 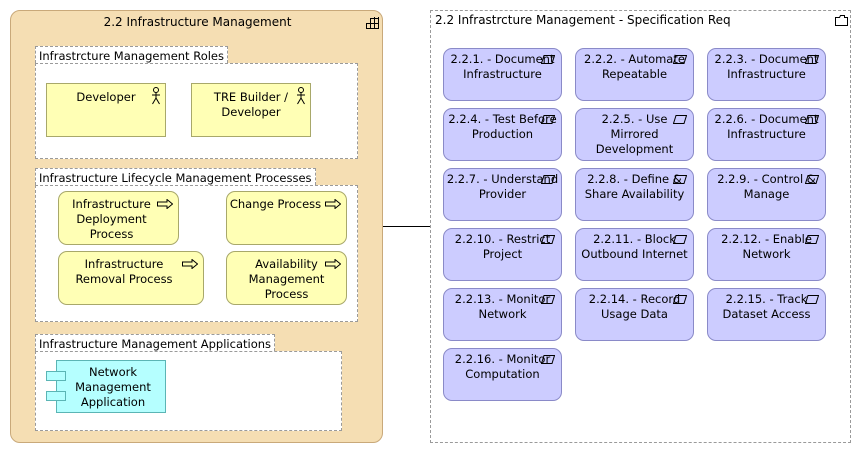 I want to click on association-connector, so click(x=406, y=226).